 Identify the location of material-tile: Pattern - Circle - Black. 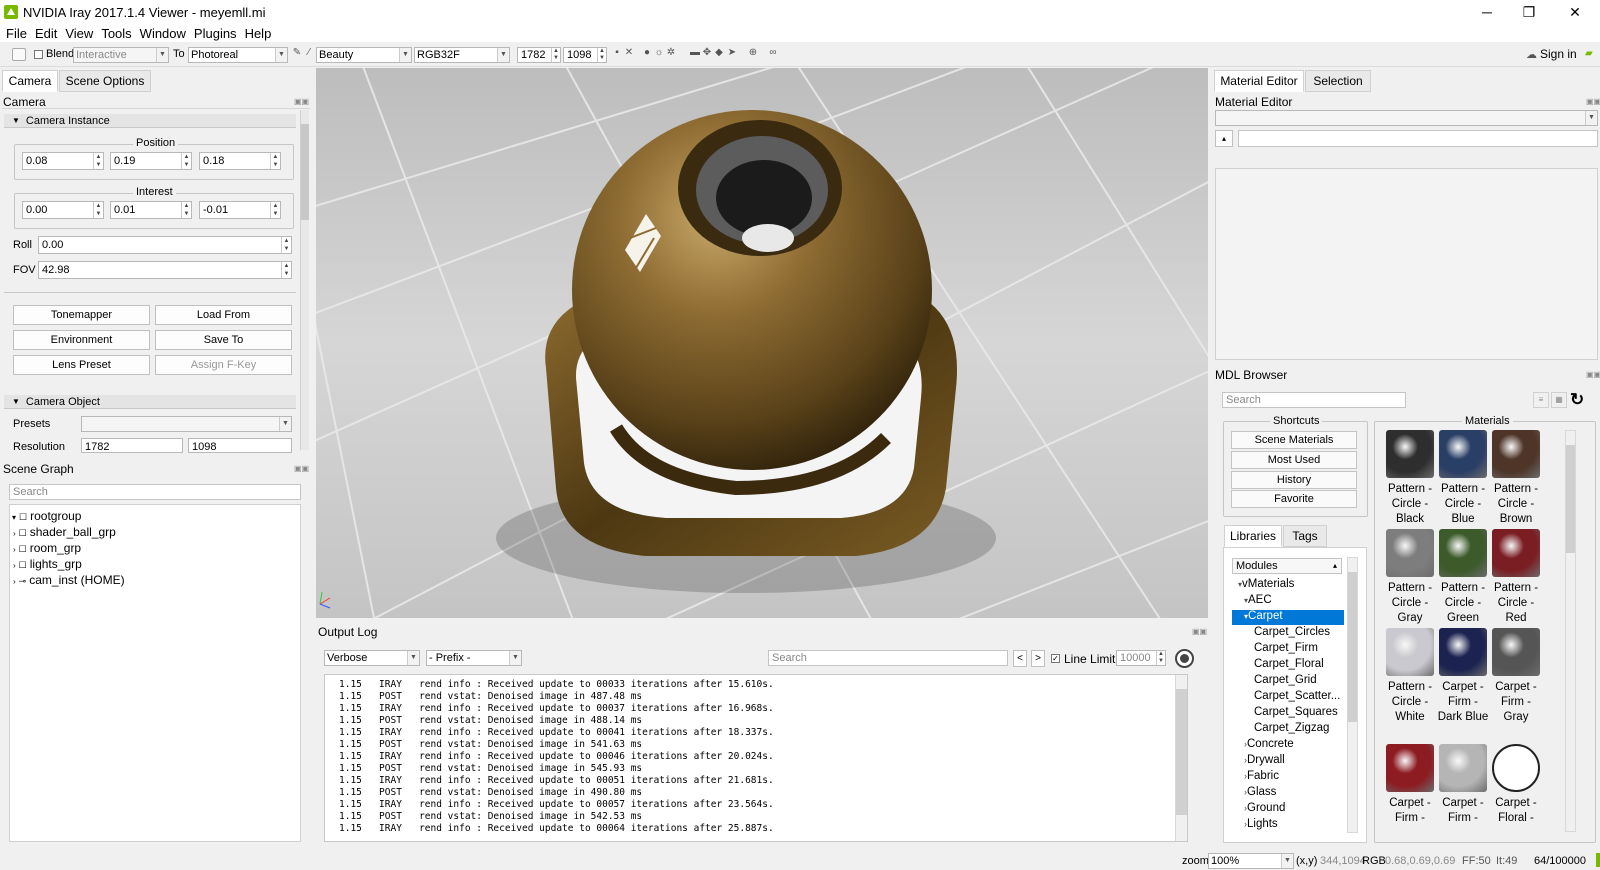
(1410, 478).